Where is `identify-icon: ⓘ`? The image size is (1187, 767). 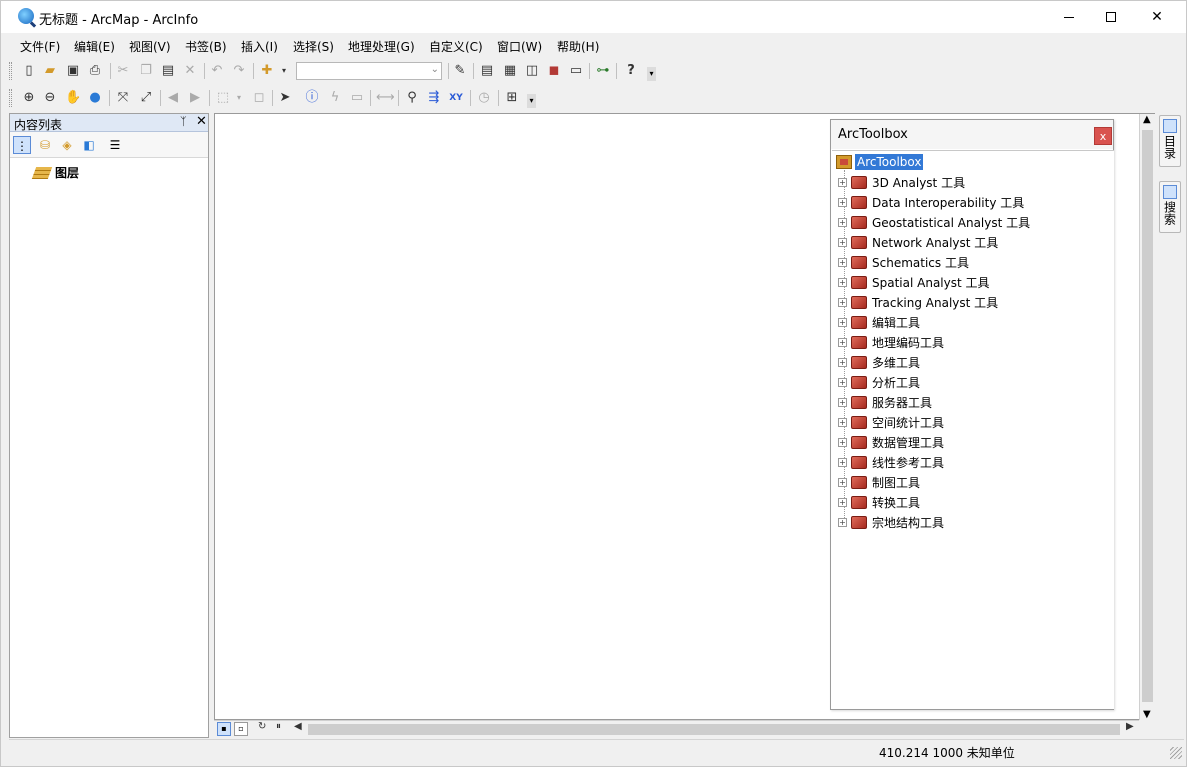
identify-icon: ⓘ is located at coordinates (312, 98).